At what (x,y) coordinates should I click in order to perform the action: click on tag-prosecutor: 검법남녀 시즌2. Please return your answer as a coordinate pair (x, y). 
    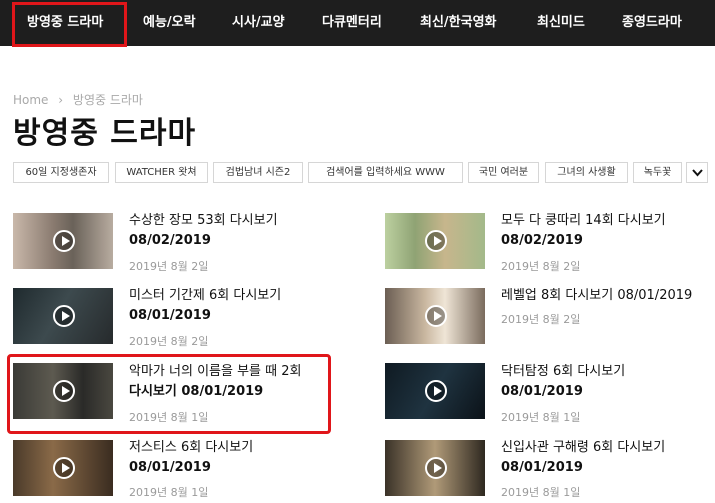
    Looking at the image, I should click on (258, 172).